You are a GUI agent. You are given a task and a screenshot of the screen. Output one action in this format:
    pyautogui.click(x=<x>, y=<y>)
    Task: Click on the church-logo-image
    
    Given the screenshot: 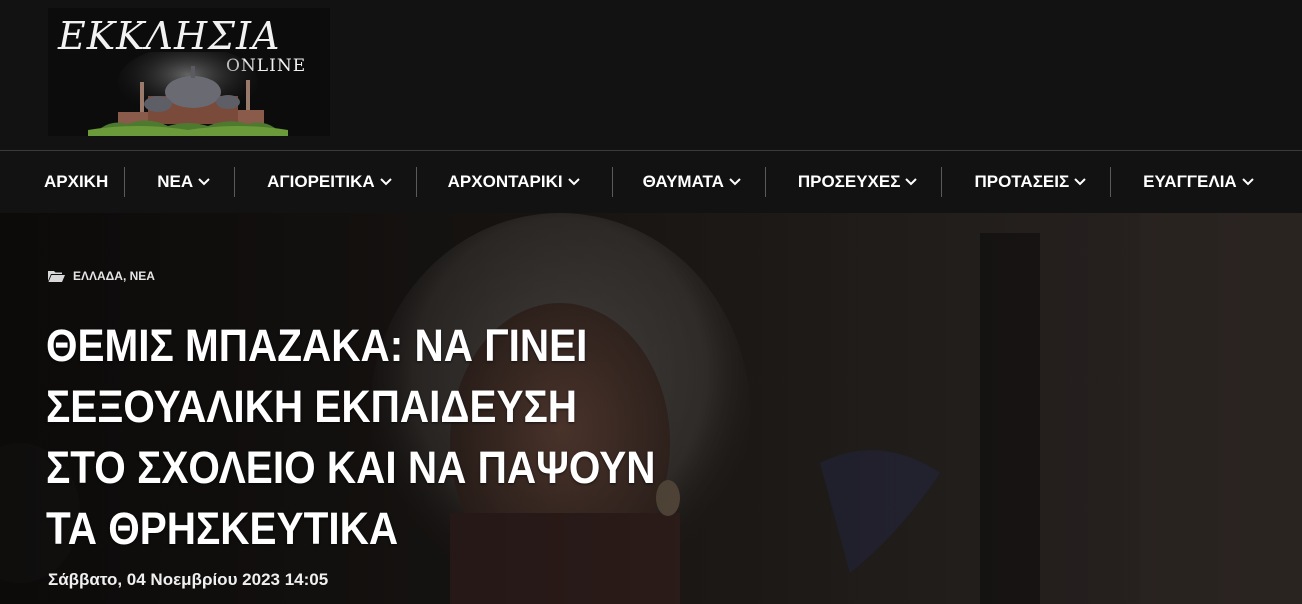 What is the action you would take?
    pyautogui.click(x=188, y=94)
    